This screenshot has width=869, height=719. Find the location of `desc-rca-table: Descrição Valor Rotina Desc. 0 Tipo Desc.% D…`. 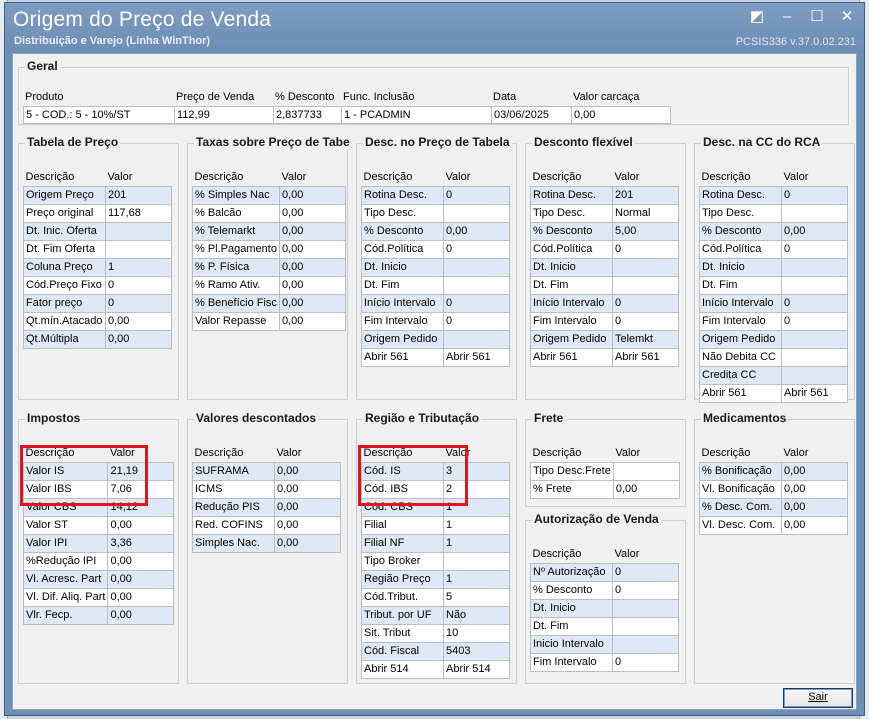

desc-rca-table: Descrição Valor Rotina Desc. 0 Tipo Desc.% D… is located at coordinates (773, 285).